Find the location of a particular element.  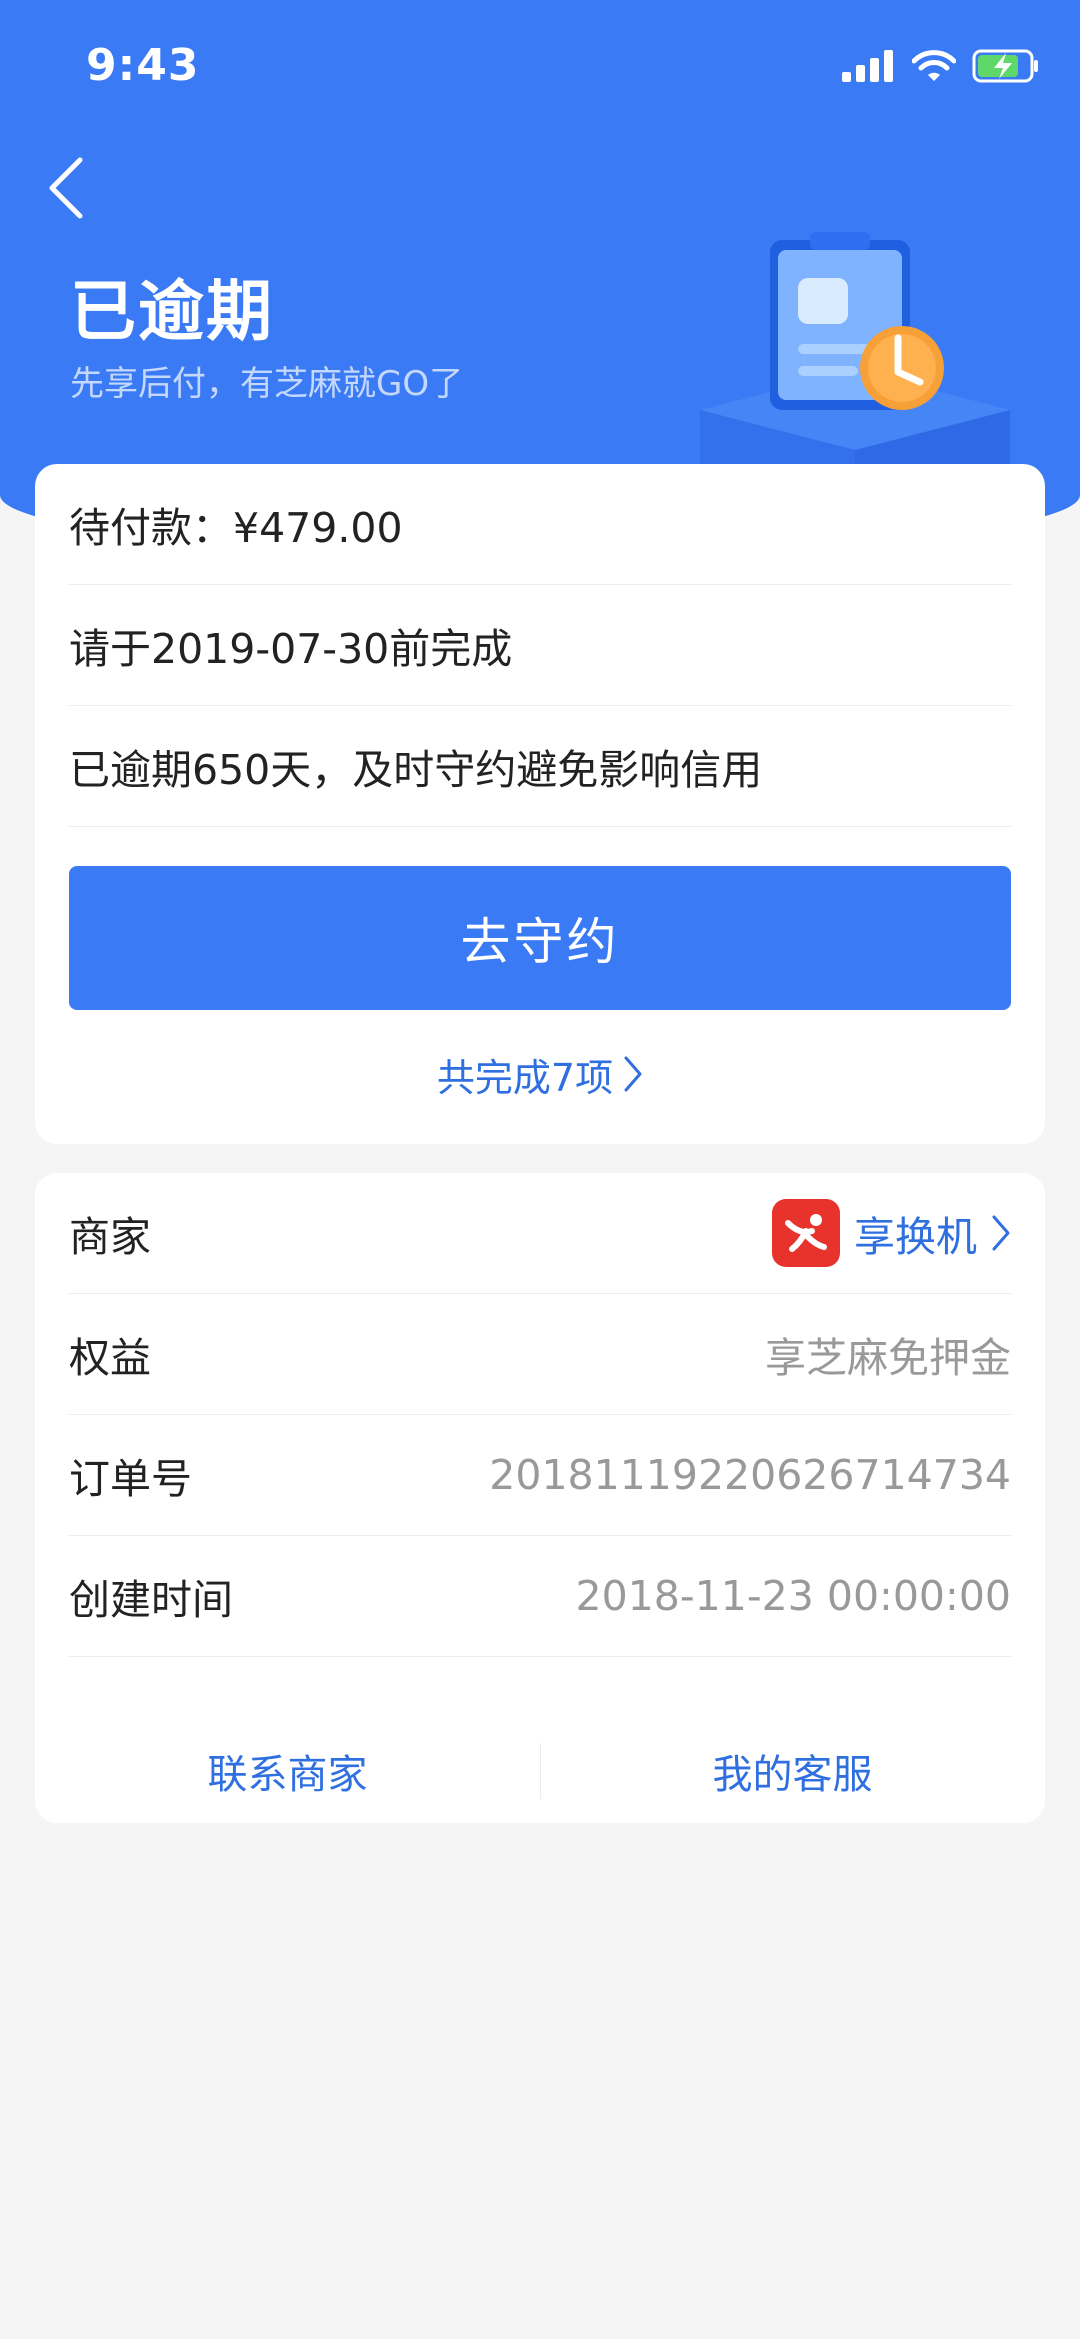

wifi-icon is located at coordinates (934, 65).